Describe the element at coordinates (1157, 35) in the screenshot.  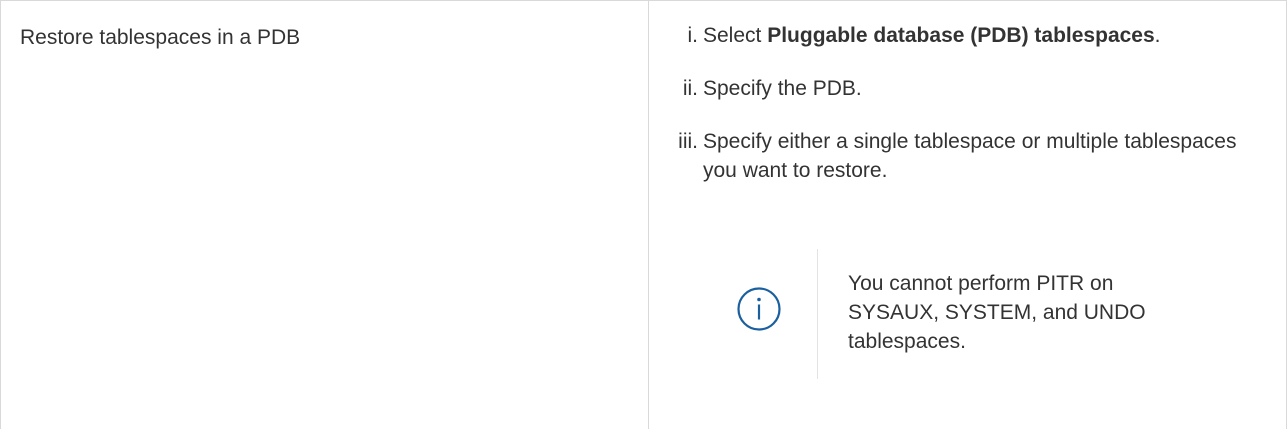
I see `step-text-after: .` at that location.